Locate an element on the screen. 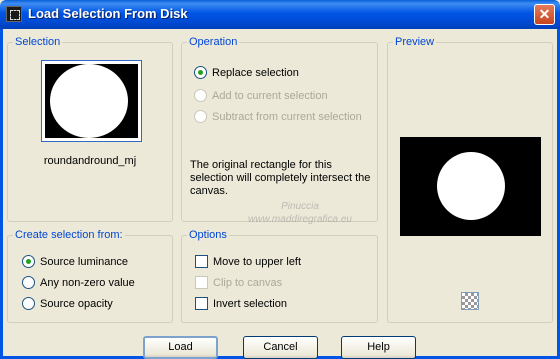 This screenshot has width=560, height=359. radio-label: Any non-zero value is located at coordinates (87, 282).